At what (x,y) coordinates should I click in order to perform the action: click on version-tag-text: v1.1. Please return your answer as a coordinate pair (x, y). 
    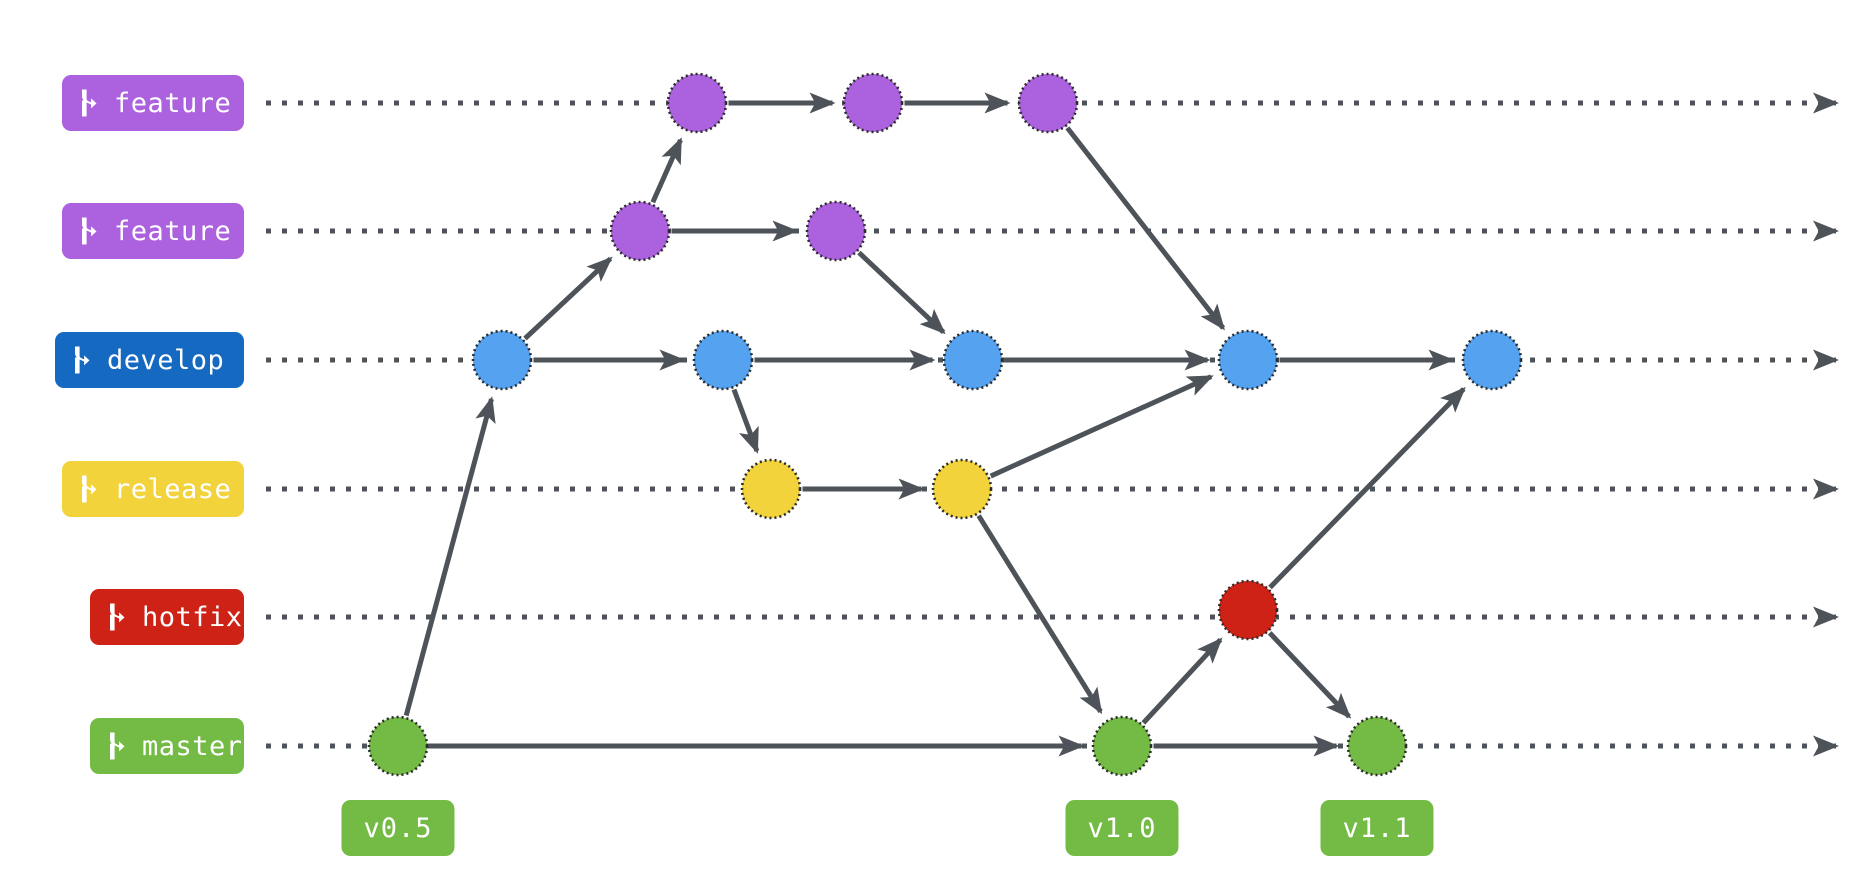
    Looking at the image, I should click on (1377, 828).